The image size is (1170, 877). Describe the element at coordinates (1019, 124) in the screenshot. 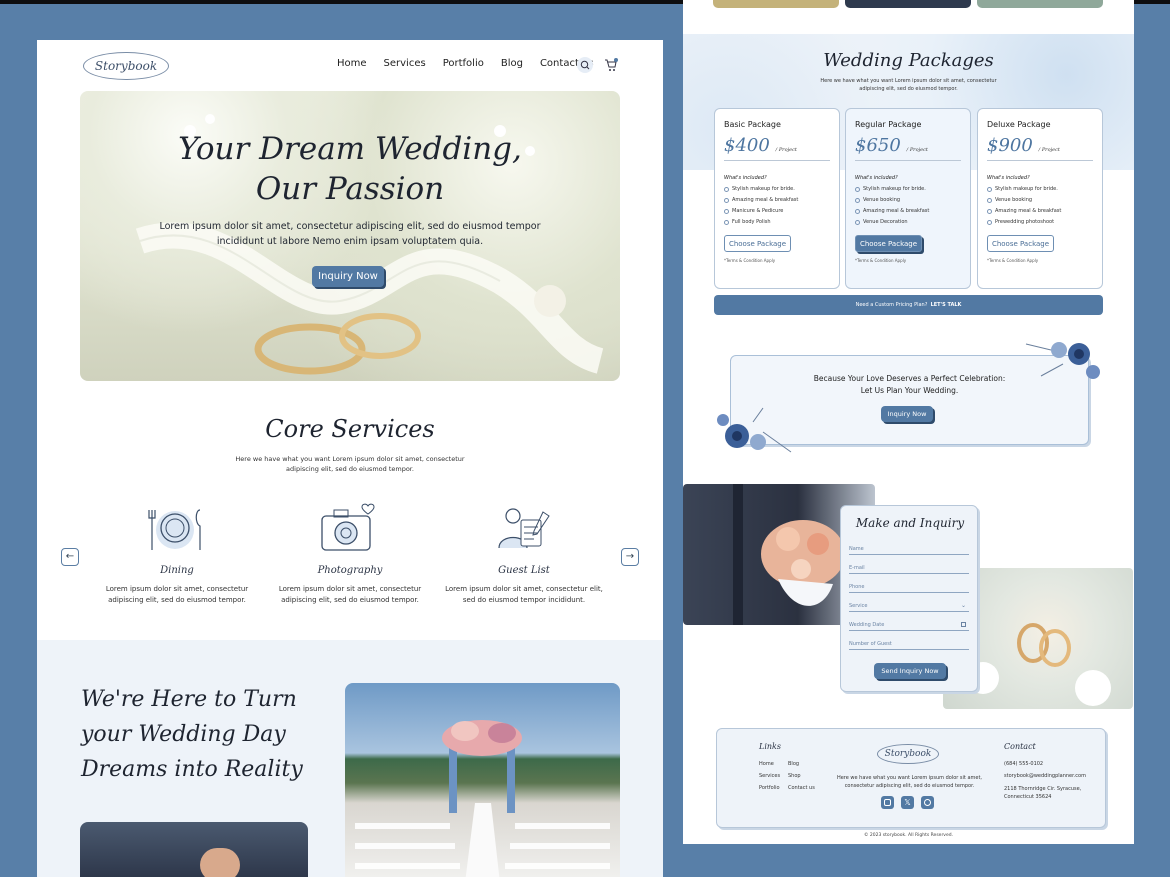

I see `package-name: Deluxe Package` at that location.